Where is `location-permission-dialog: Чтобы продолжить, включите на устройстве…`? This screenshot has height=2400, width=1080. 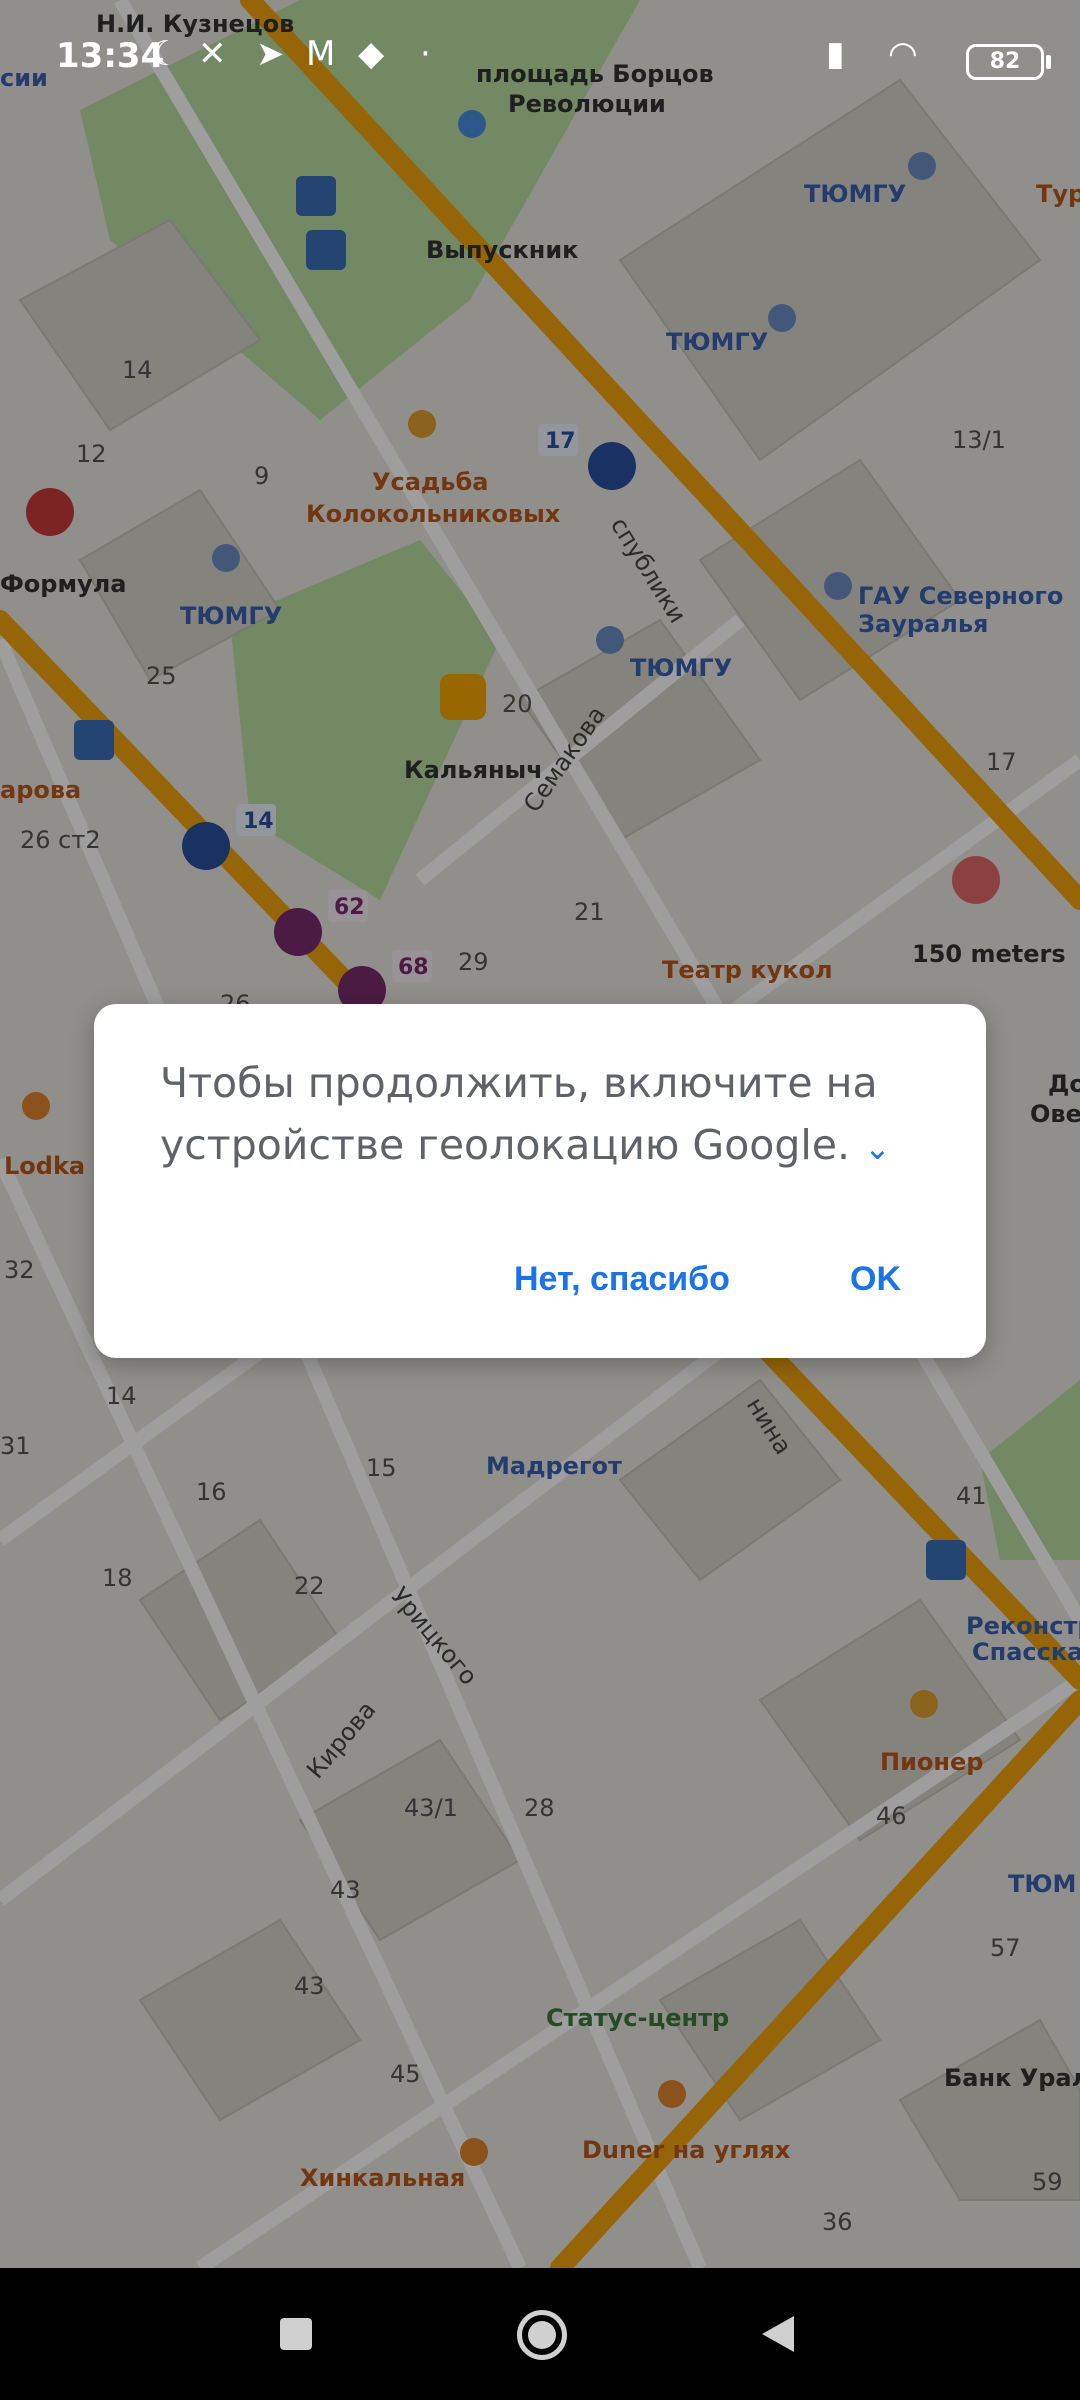 location-permission-dialog: Чтобы продолжить, включите на устройстве… is located at coordinates (540, 1181).